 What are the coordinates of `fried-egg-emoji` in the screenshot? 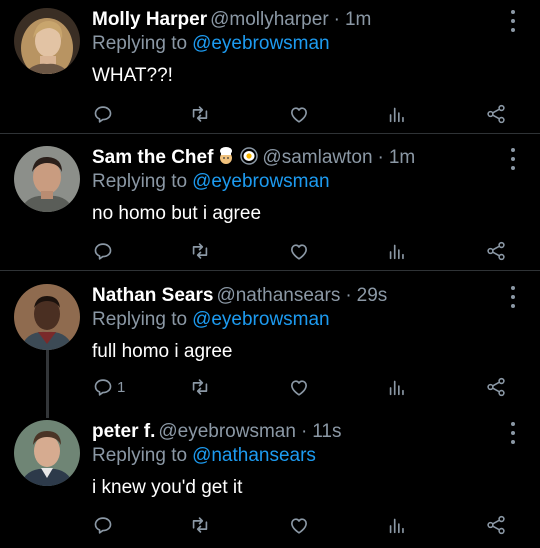 It's located at (249, 159).